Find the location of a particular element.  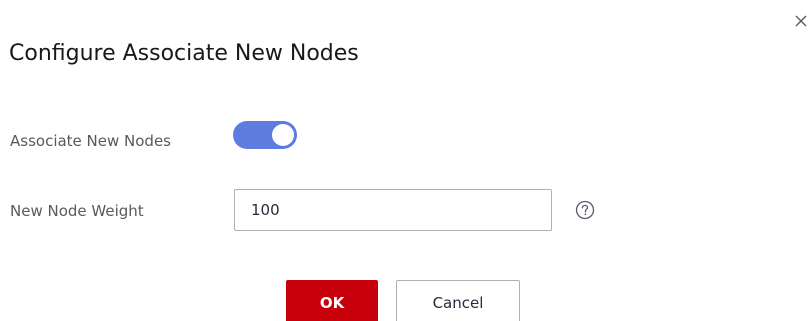

new-node-weight-label: New Node Weight is located at coordinates (77, 211).